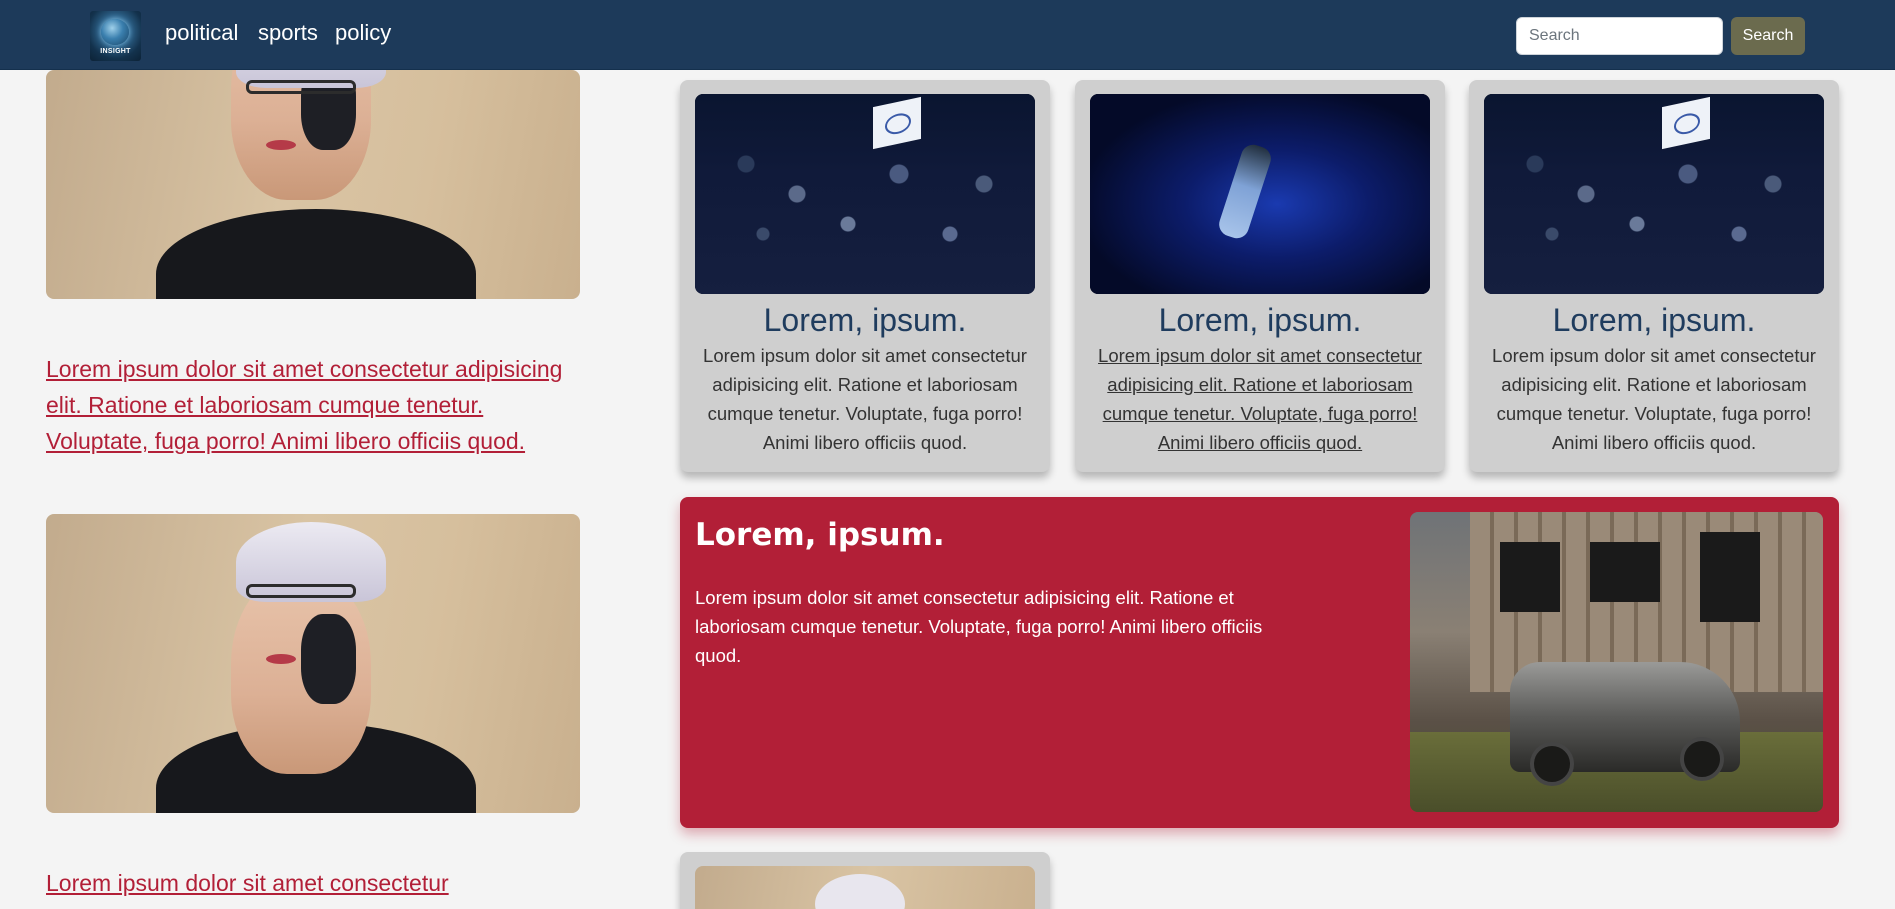 The width and height of the screenshot is (1895, 909). I want to click on photo-stage, so click(1260, 194).